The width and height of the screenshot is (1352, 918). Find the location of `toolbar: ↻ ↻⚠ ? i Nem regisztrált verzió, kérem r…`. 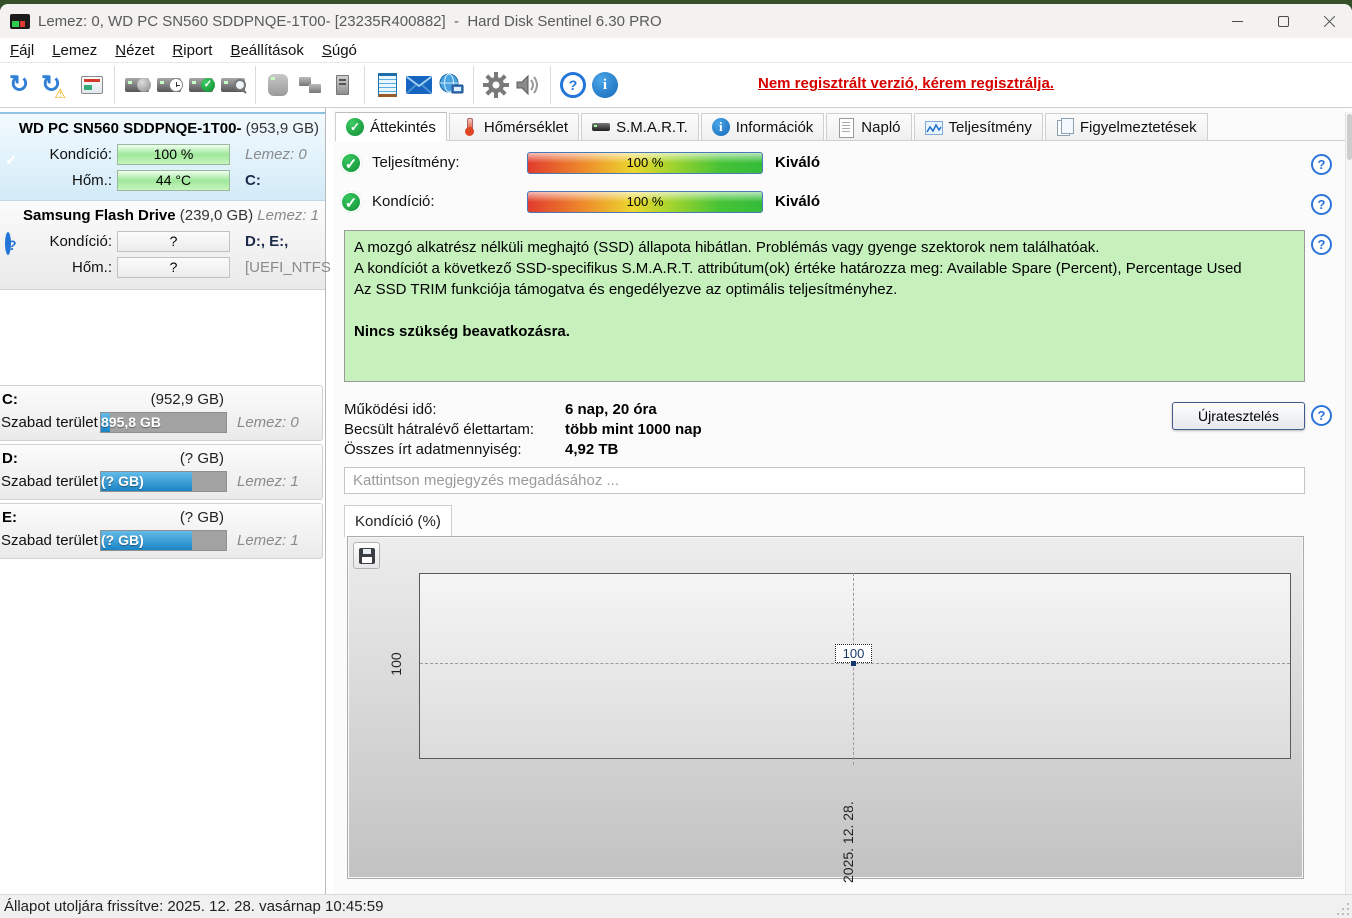

toolbar: ↻ ↻⚠ ? i Nem regisztrált verzió, kérem r… is located at coordinates (676, 85).